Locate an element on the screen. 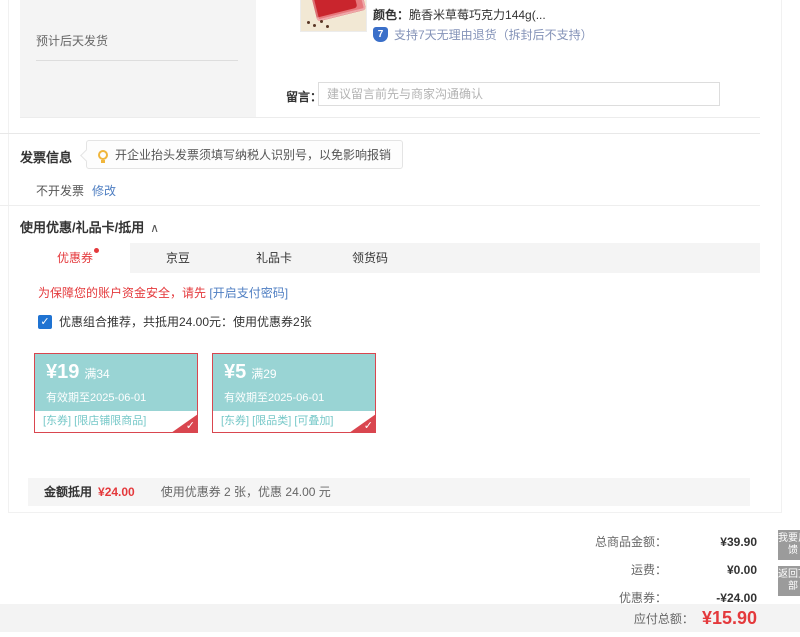 The image size is (800, 637). tab-coupon: 优惠券 is located at coordinates (75, 258).